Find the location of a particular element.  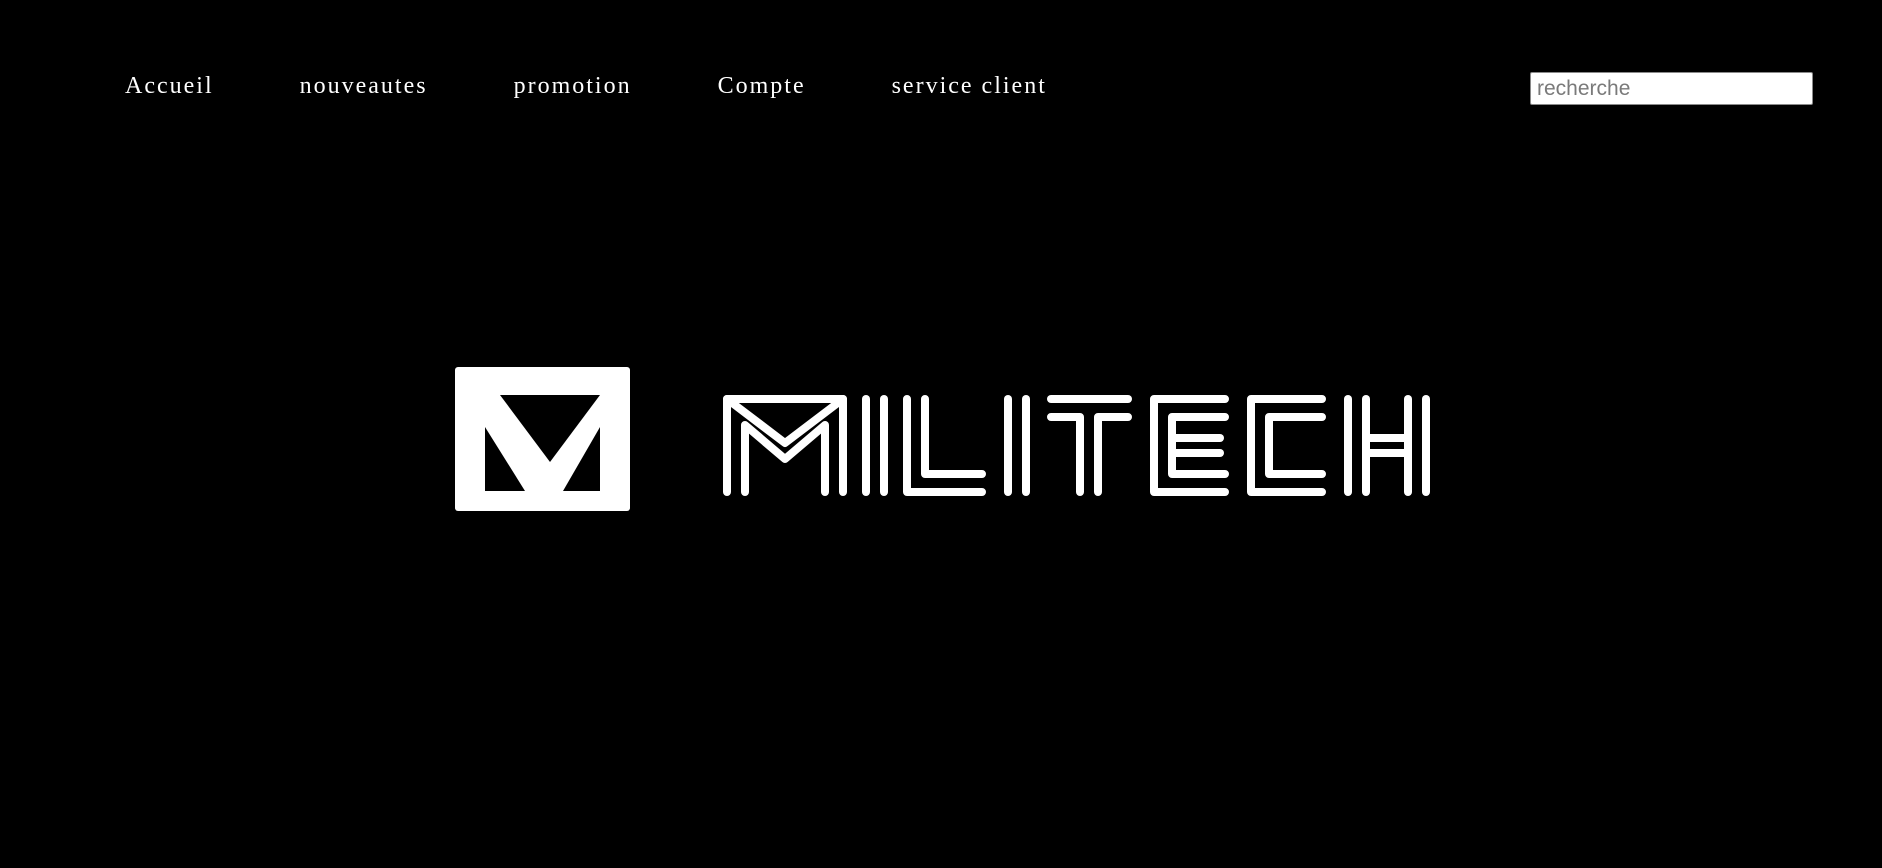

militech-wordmark is located at coordinates (1076, 445).